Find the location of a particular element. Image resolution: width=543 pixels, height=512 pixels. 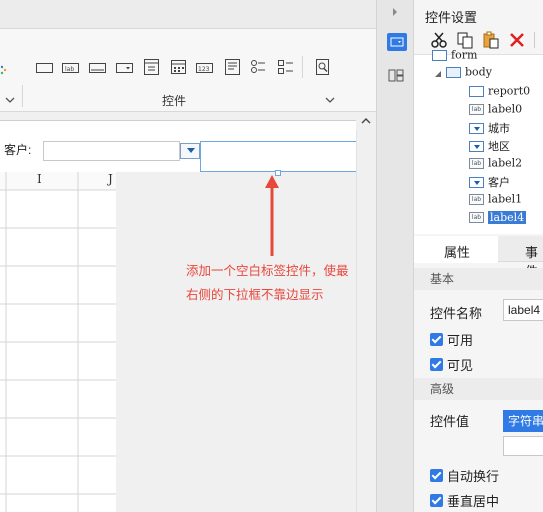

textbox-icon: lab is located at coordinates (71, 69).